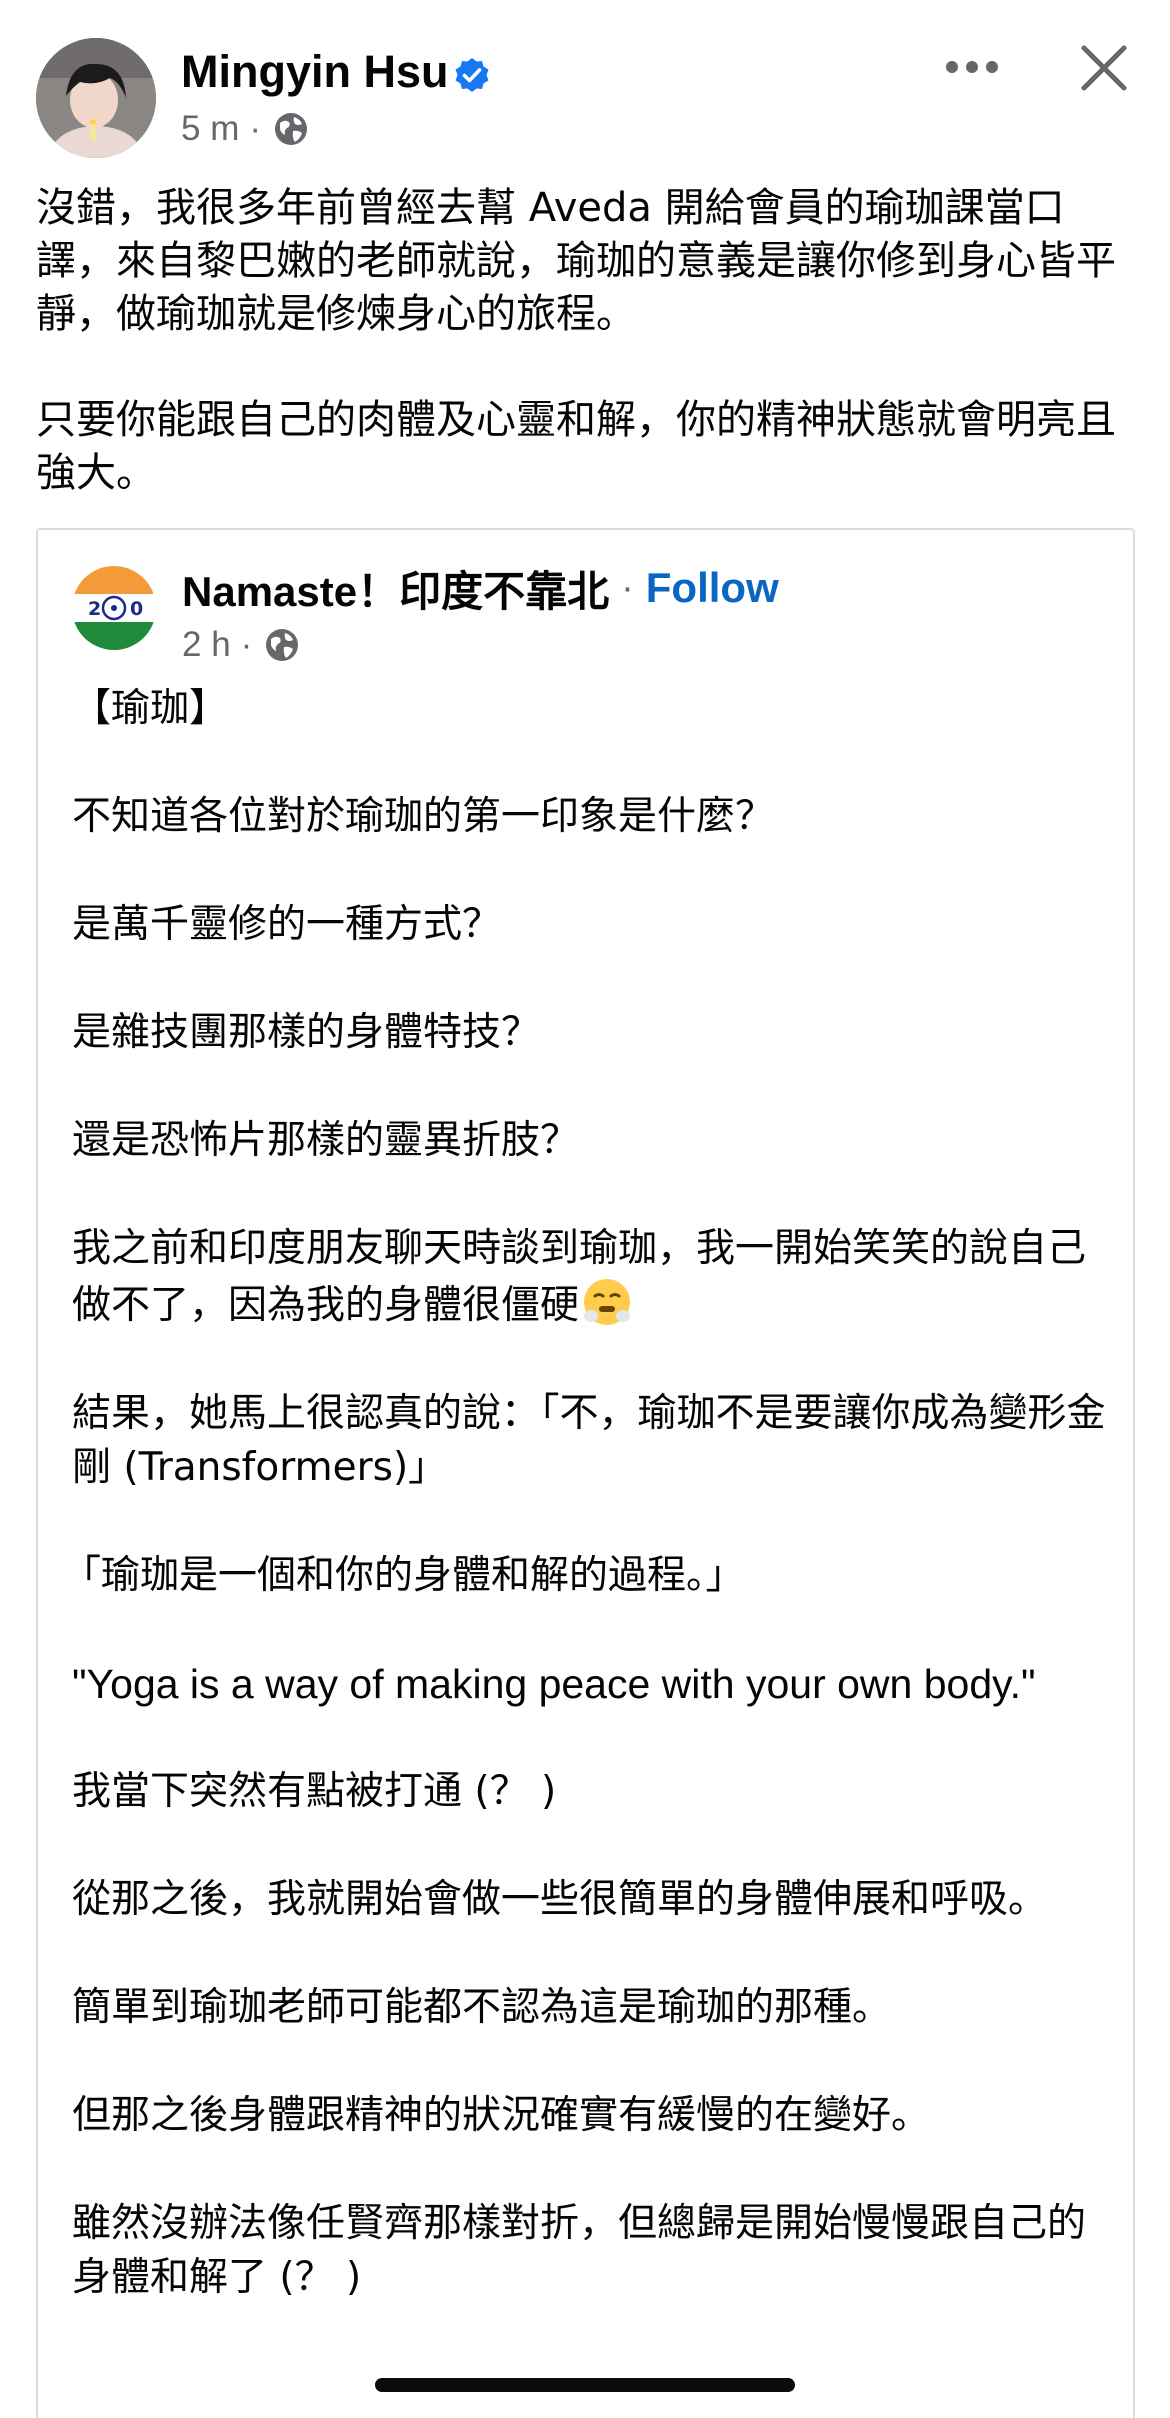  Describe the element at coordinates (579, 2250) in the screenshot. I see `body-paragraph: 雖然沒辦法像任賢齊那樣對折，但總歸是開始慢慢跟自己的身體和解了 (？ )` at that location.